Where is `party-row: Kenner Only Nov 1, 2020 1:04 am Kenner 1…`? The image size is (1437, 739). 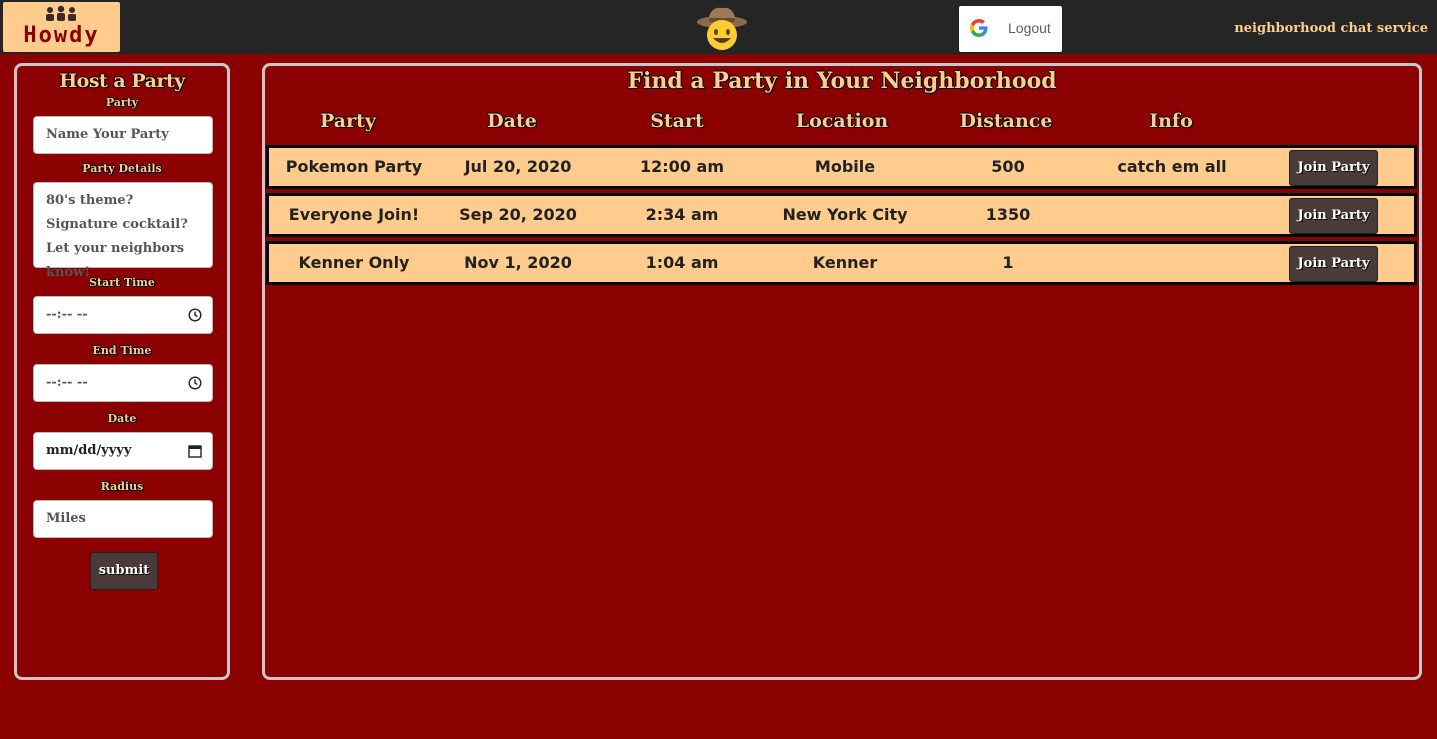 party-row: Kenner Only Nov 1, 2020 1:04 am Kenner 1… is located at coordinates (841, 263).